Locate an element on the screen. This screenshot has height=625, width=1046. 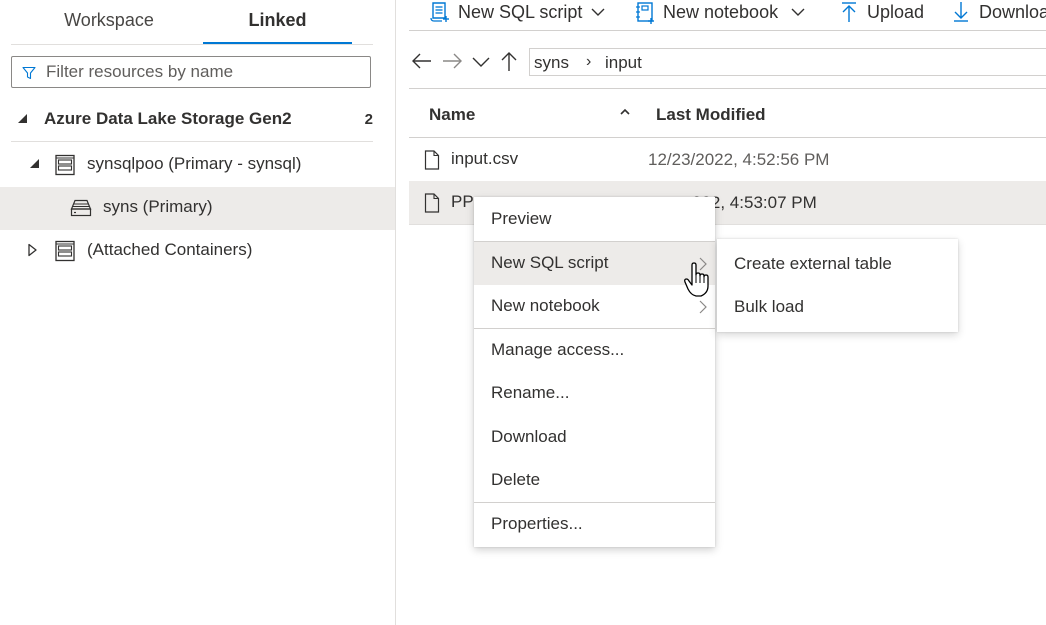
menu-item-label: Download is located at coordinates (529, 436).